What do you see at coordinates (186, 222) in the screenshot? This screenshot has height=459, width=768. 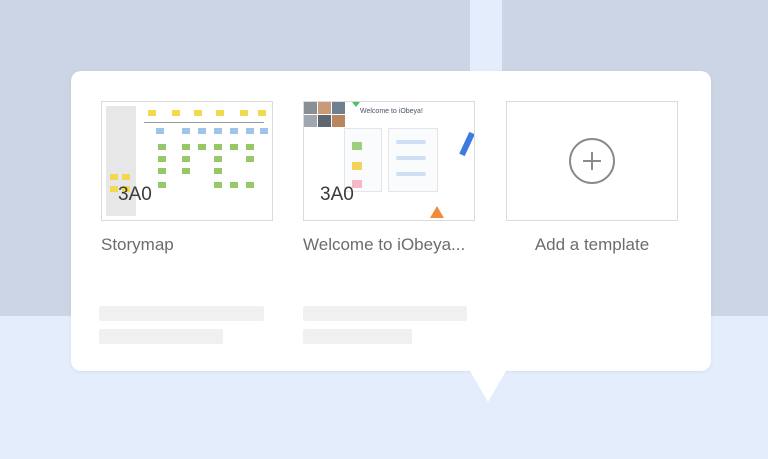 I see `template-card-storymap: 3A0 Storymap` at bounding box center [186, 222].